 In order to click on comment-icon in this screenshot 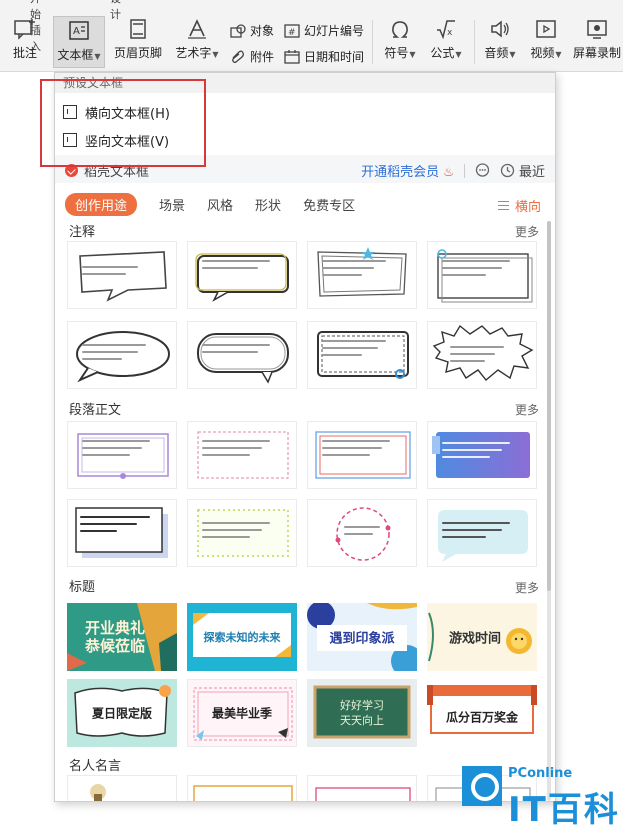, I will do `click(24, 29)`.